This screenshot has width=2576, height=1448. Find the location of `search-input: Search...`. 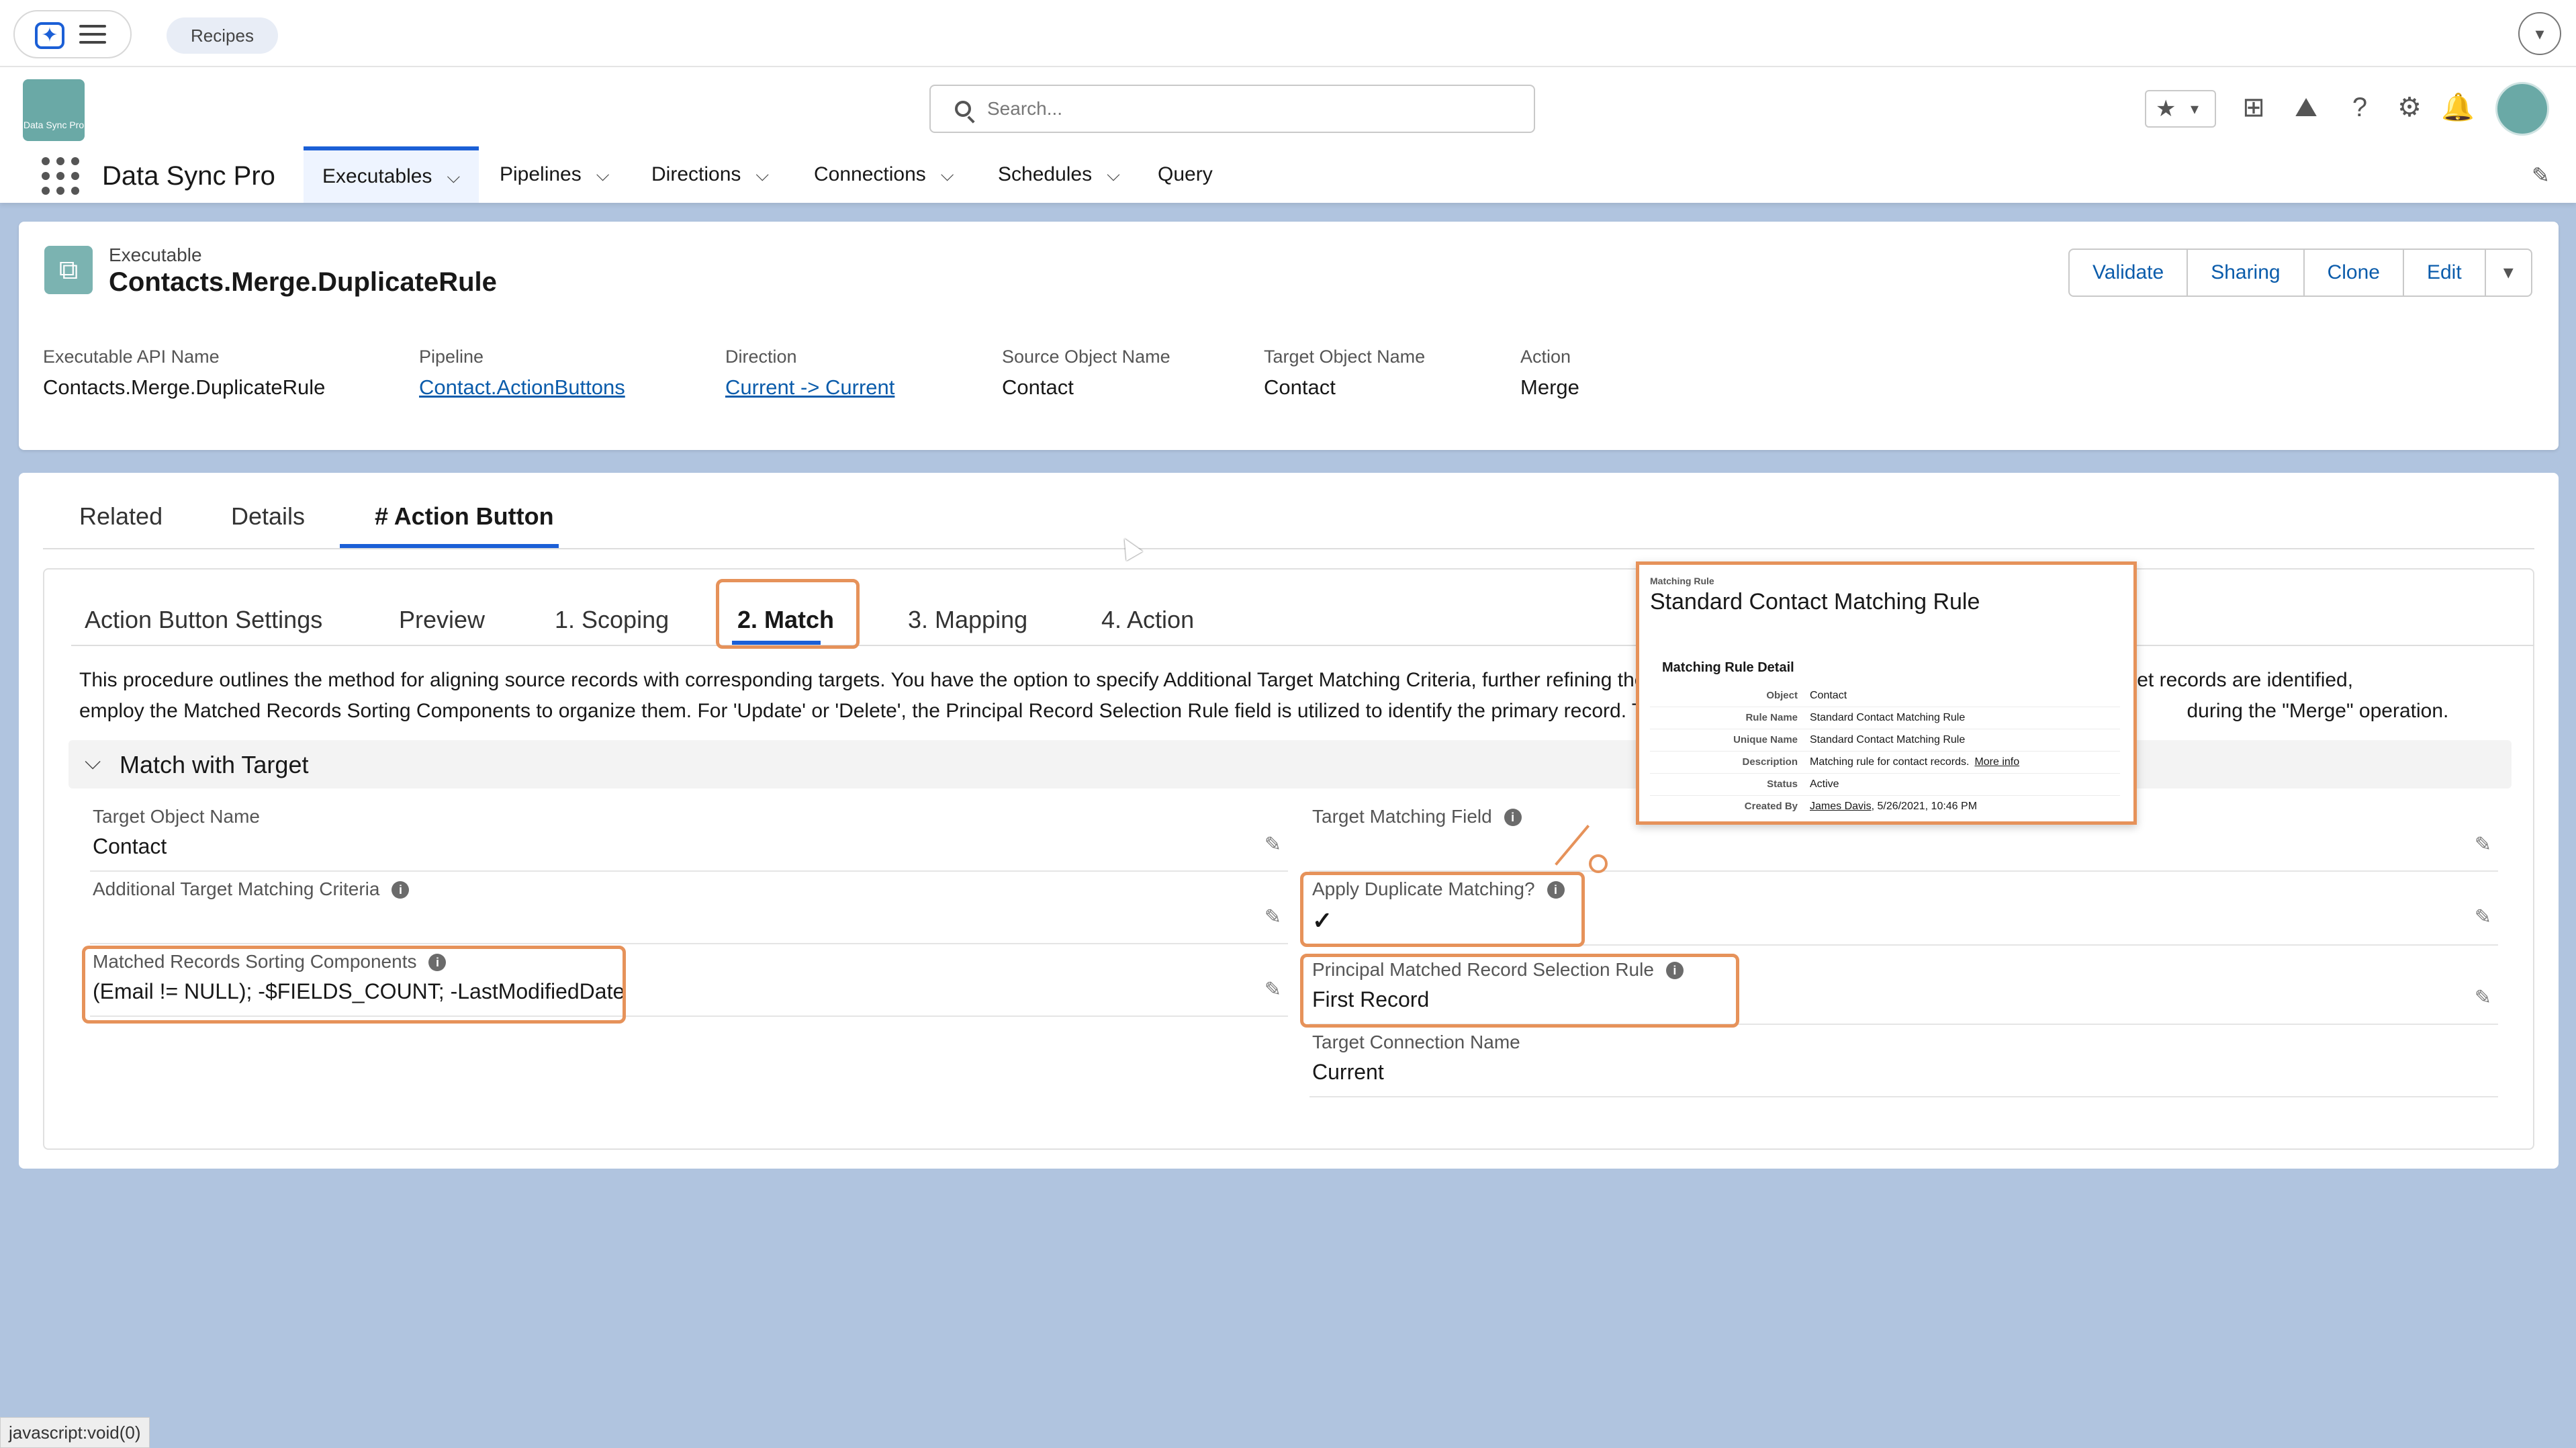

search-input: Search... is located at coordinates (1232, 109).